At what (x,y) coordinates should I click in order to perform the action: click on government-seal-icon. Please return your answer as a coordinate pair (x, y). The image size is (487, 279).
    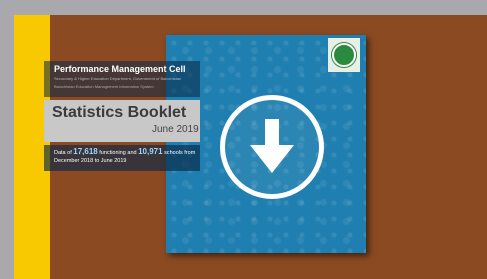
    Looking at the image, I should click on (344, 55).